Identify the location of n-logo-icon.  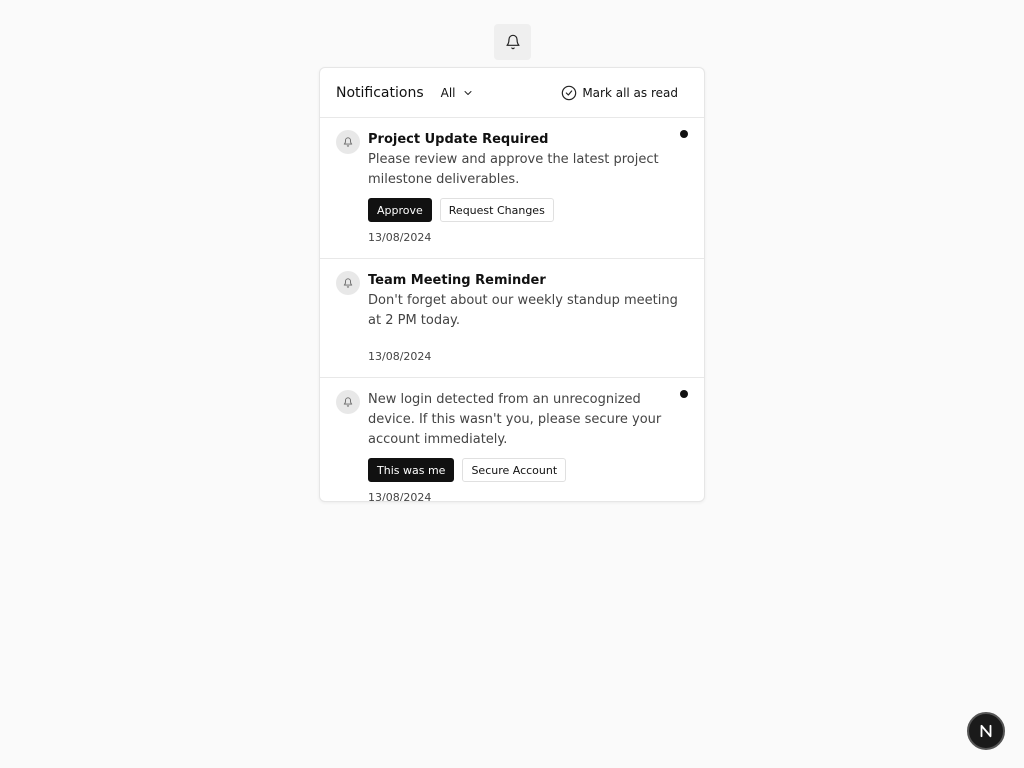
(986, 731).